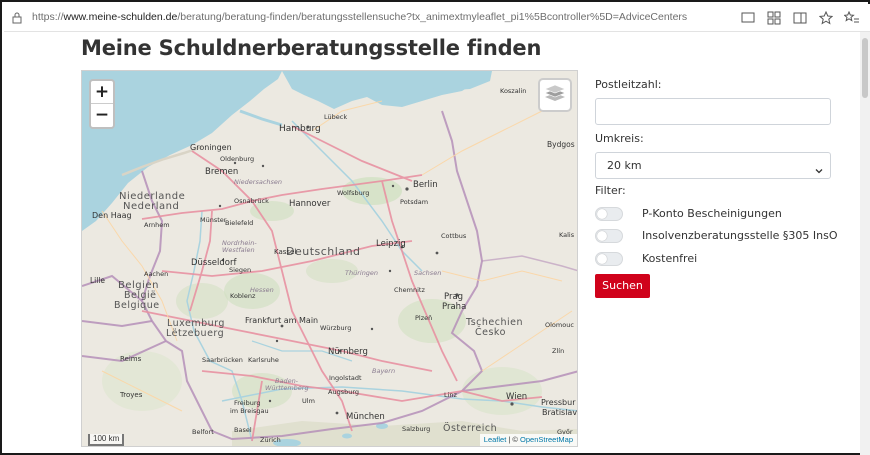 The image size is (870, 455). What do you see at coordinates (713, 111) in the screenshot?
I see `plz-input` at bounding box center [713, 111].